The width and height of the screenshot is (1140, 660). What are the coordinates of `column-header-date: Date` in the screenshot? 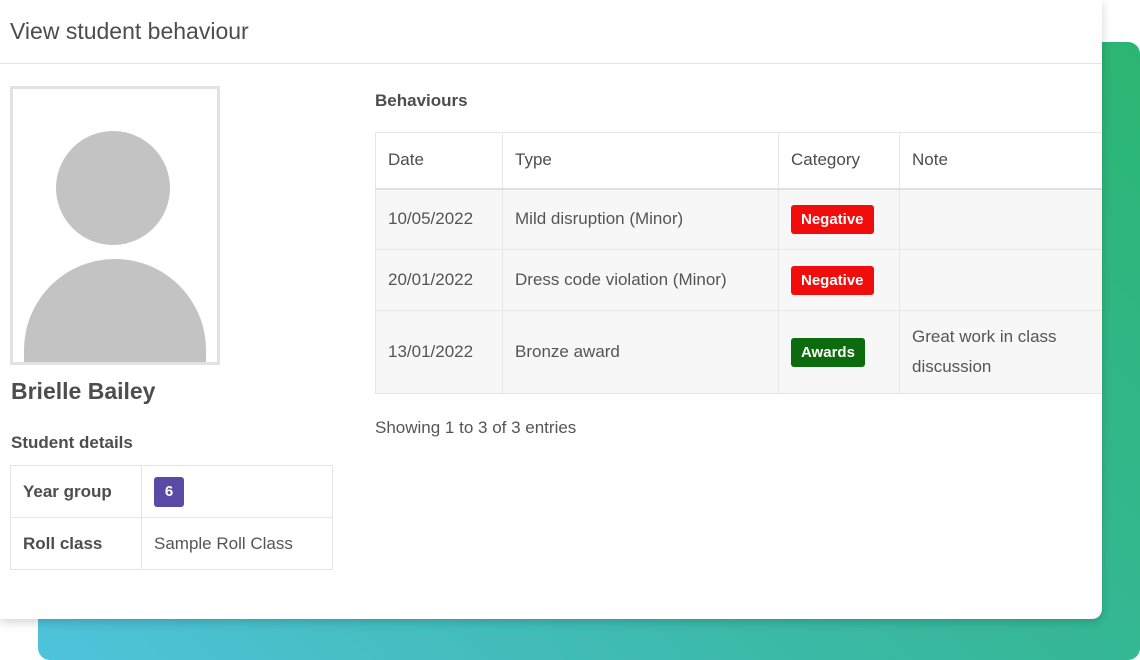 It's located at (439, 161).